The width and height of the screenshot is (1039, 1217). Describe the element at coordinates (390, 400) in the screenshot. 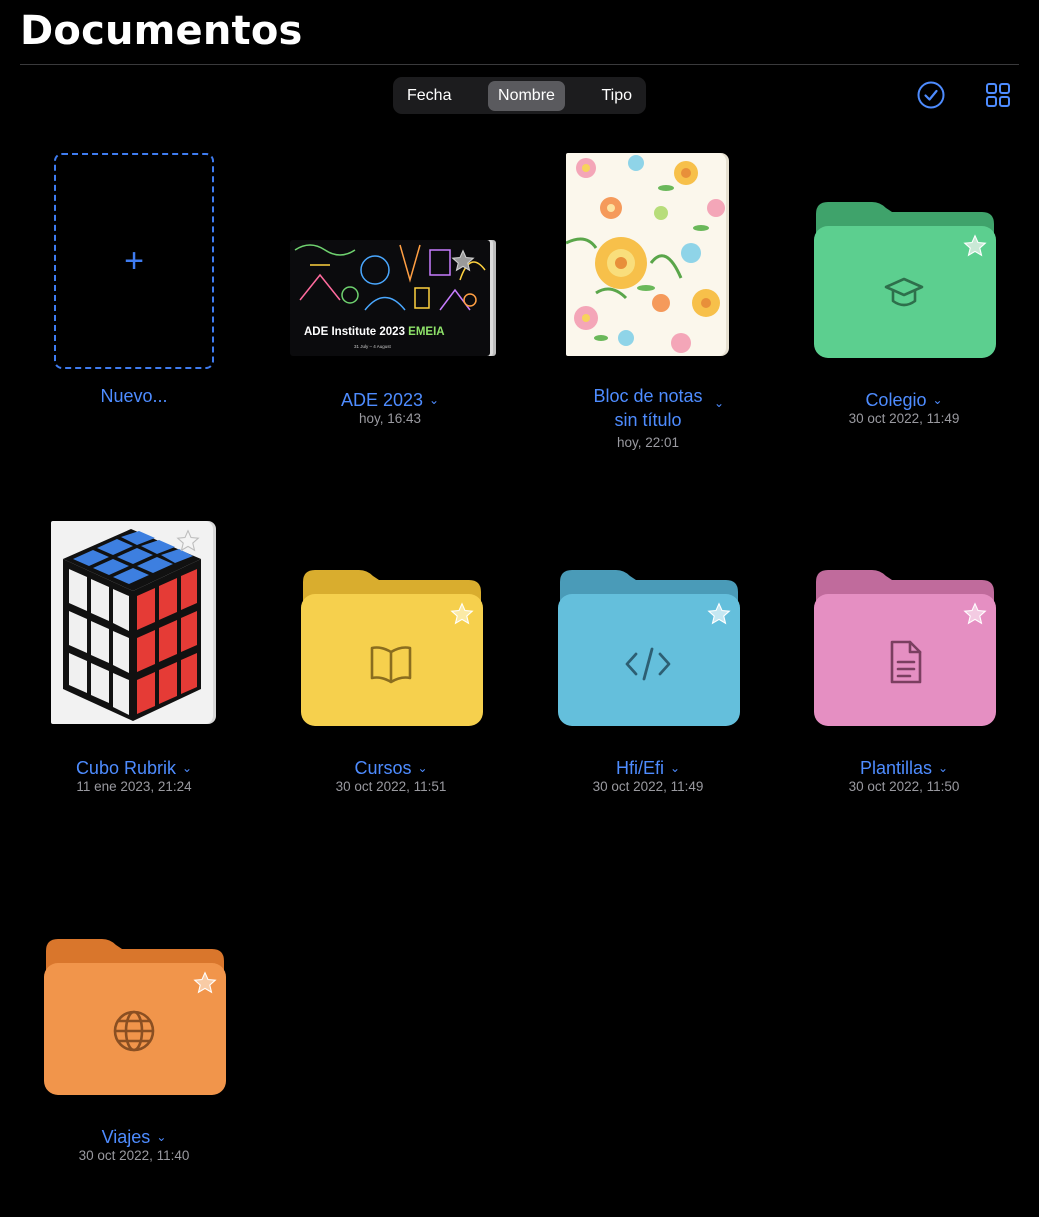

I see `document-name: ADE 2023 ⌄` at that location.